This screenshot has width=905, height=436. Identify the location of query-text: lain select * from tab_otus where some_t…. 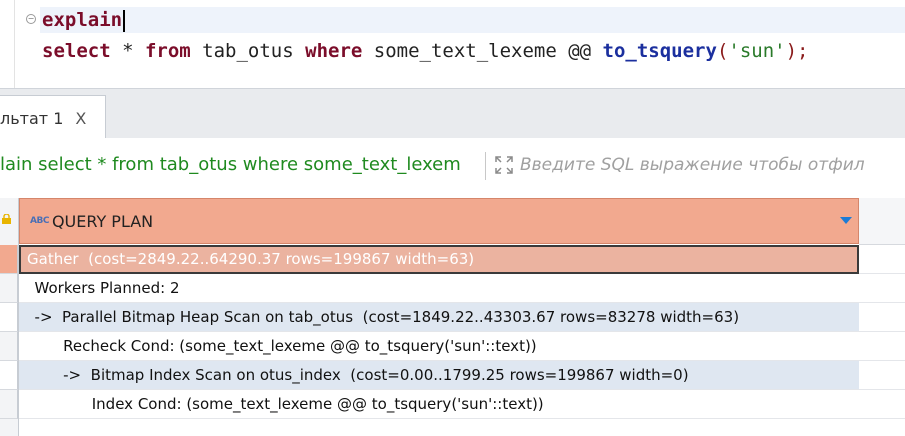
(230, 164).